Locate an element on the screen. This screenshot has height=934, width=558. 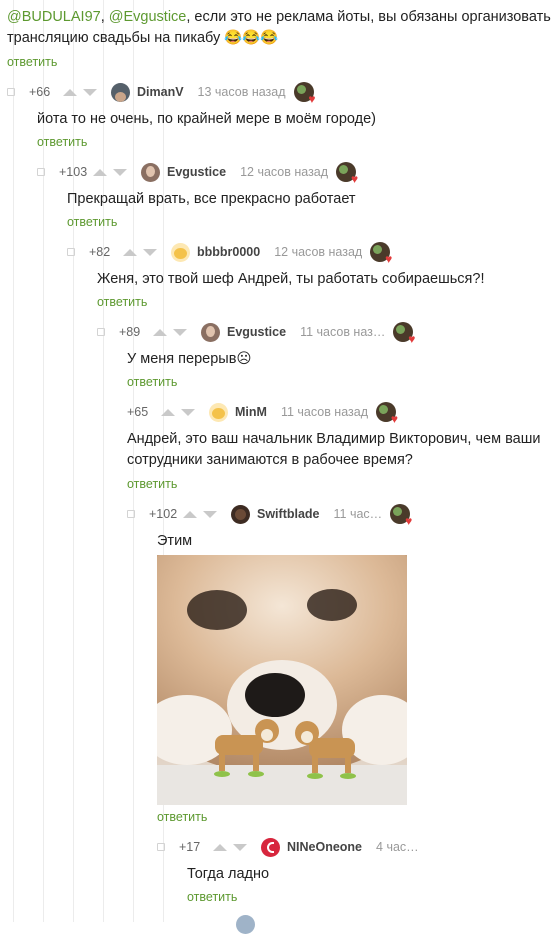
comment-header: +103 Evgustice 12 часов назад is located at coordinates (197, 173).